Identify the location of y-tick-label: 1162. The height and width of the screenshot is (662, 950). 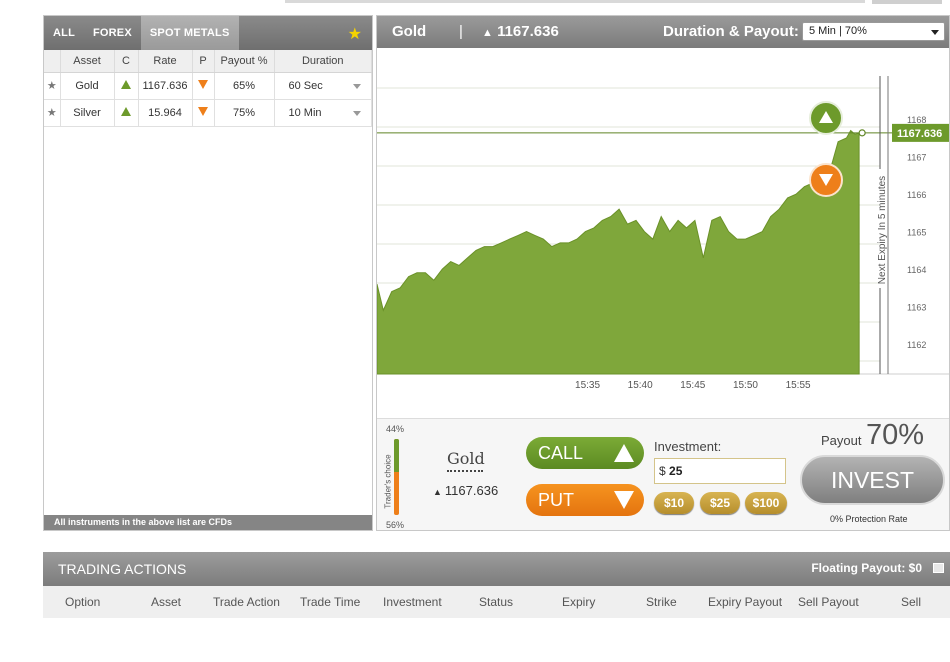
(916, 345).